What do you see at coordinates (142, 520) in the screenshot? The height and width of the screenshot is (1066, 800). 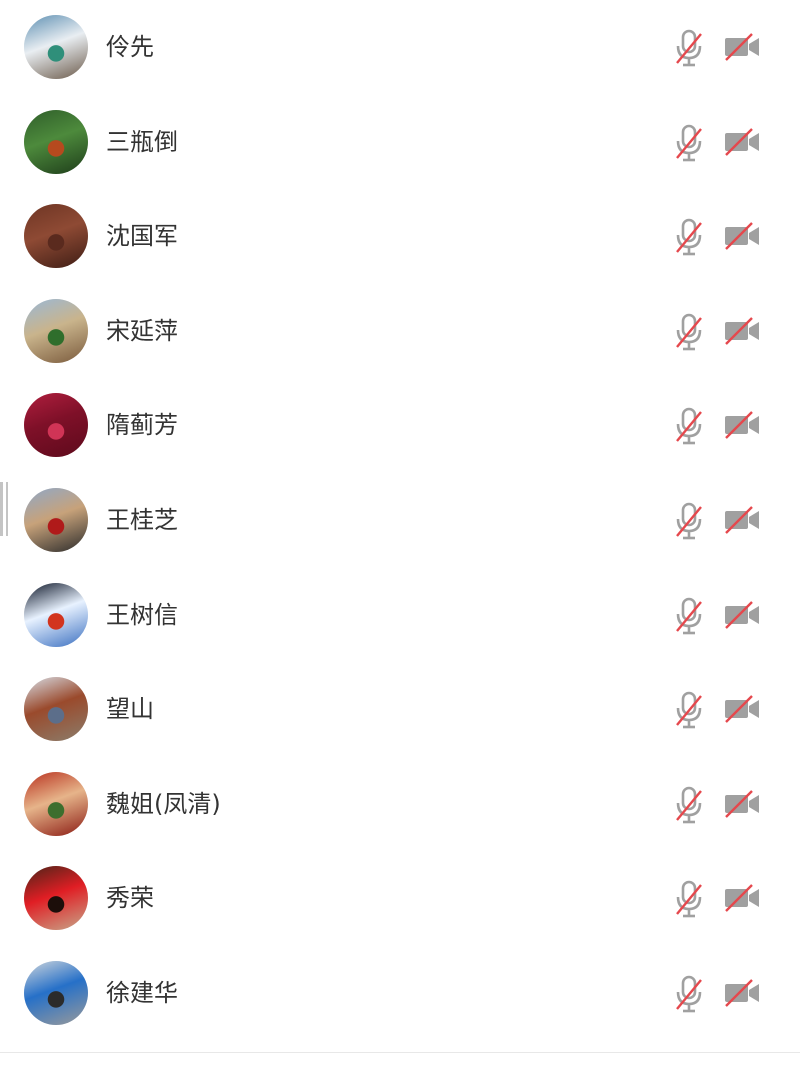 I see `participant-name: 王桂芝` at bounding box center [142, 520].